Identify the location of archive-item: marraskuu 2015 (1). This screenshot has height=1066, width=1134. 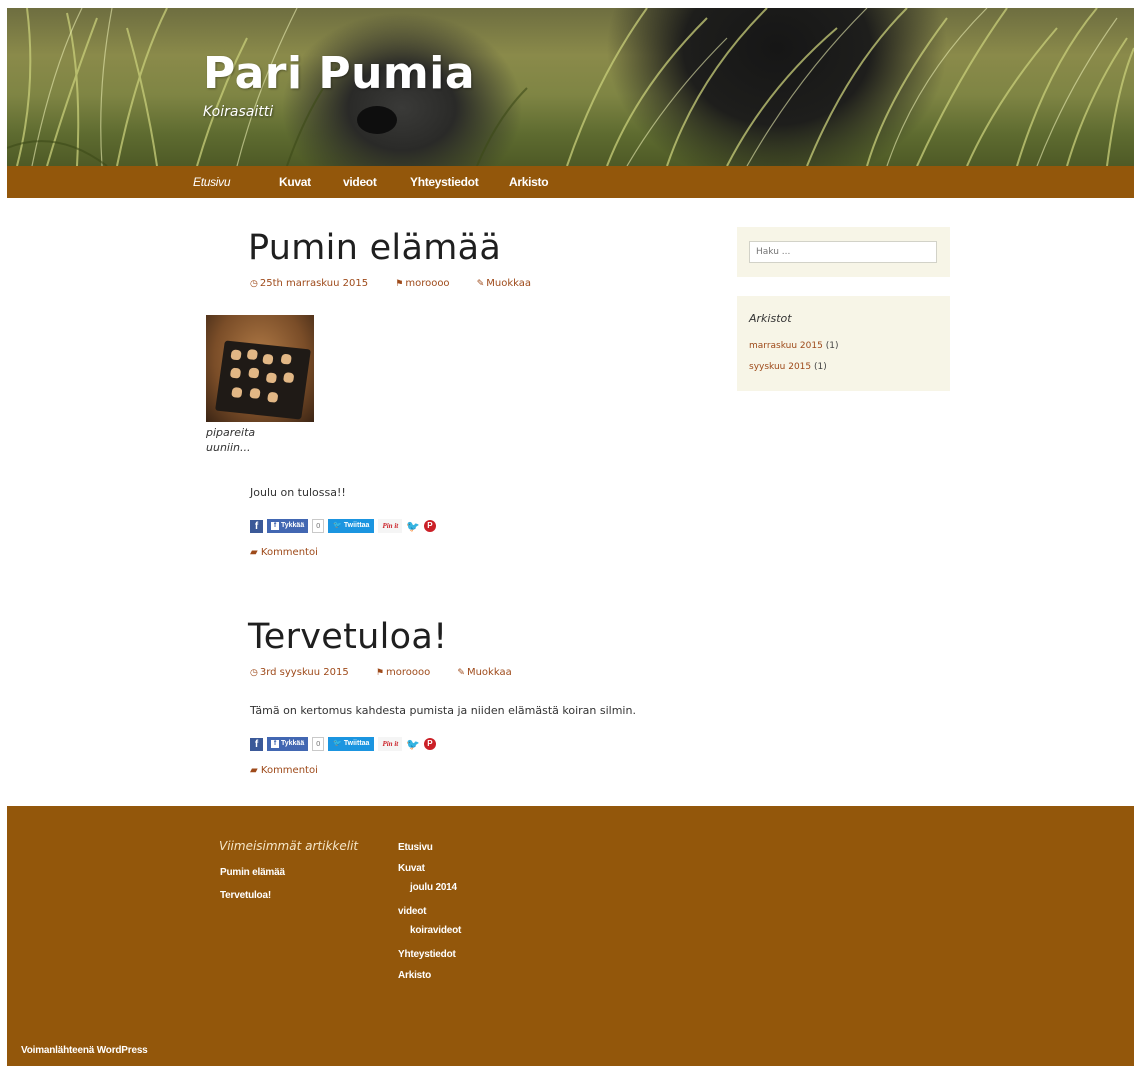
(793, 346).